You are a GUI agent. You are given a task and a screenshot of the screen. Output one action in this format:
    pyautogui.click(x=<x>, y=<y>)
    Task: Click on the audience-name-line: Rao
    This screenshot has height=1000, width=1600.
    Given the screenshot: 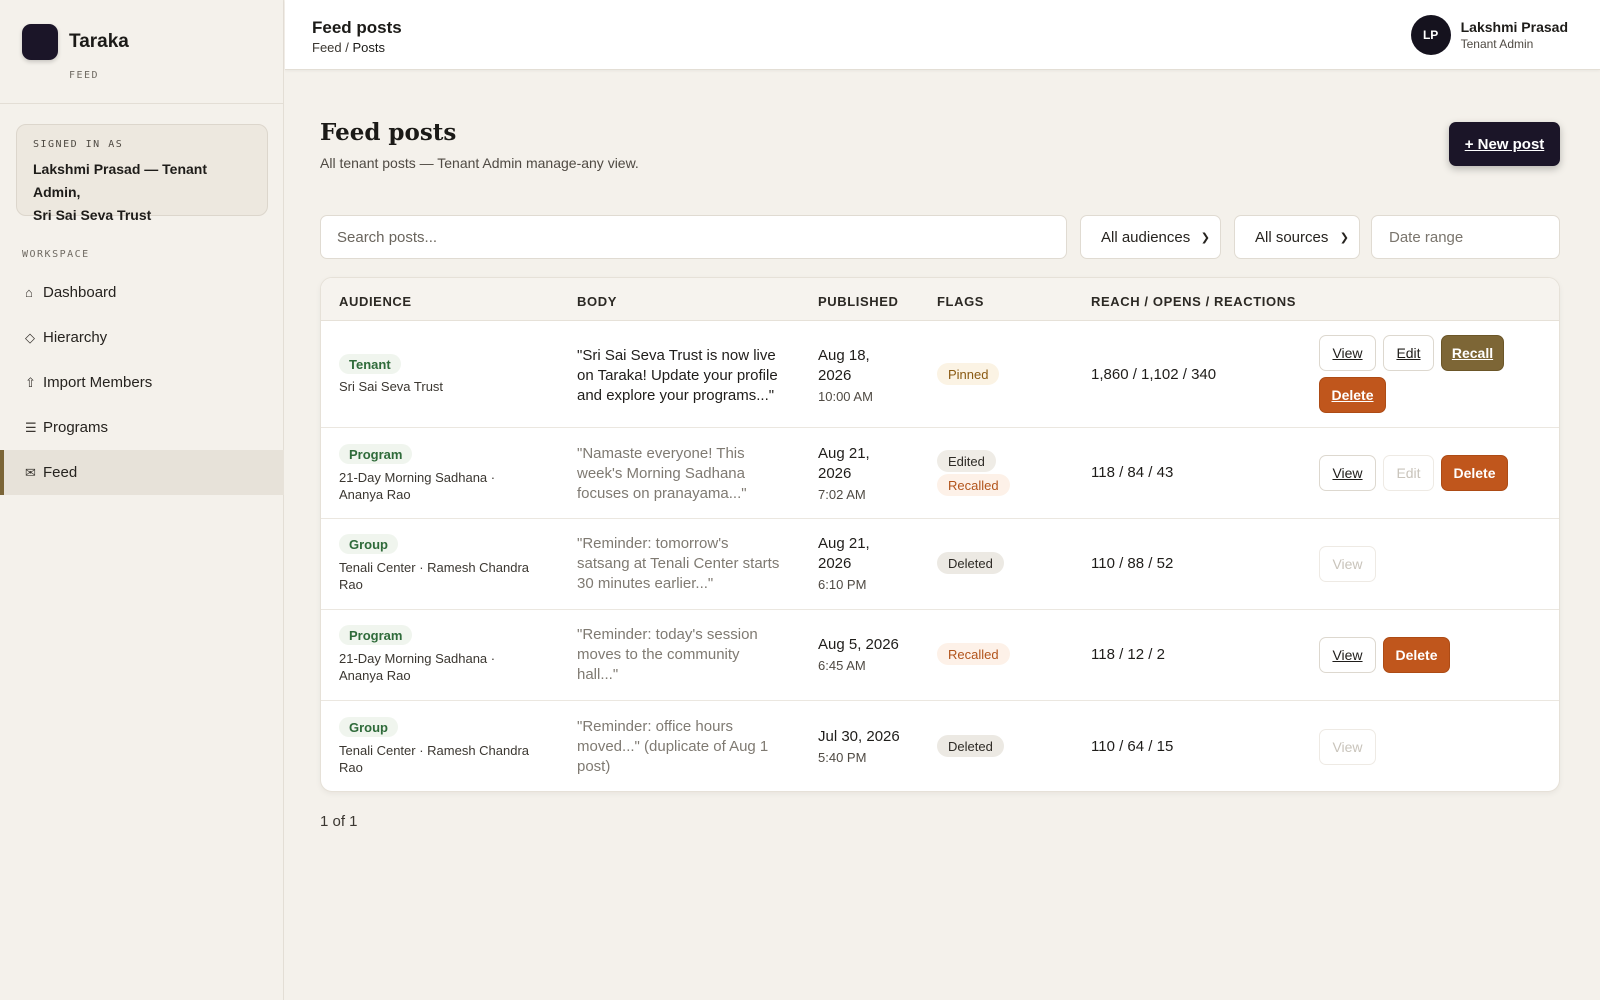 What is the action you would take?
    pyautogui.click(x=351, y=584)
    